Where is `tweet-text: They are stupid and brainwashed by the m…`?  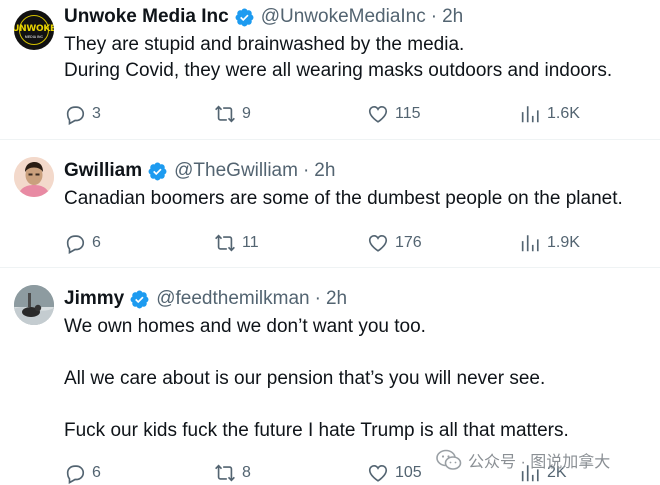
tweet-text: They are stupid and brainwashed by the m… is located at coordinates (338, 58).